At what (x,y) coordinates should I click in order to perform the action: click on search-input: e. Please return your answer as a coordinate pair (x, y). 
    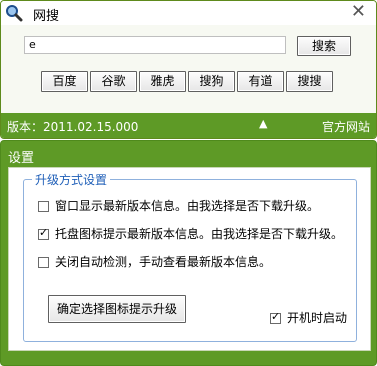
    Looking at the image, I should click on (155, 45).